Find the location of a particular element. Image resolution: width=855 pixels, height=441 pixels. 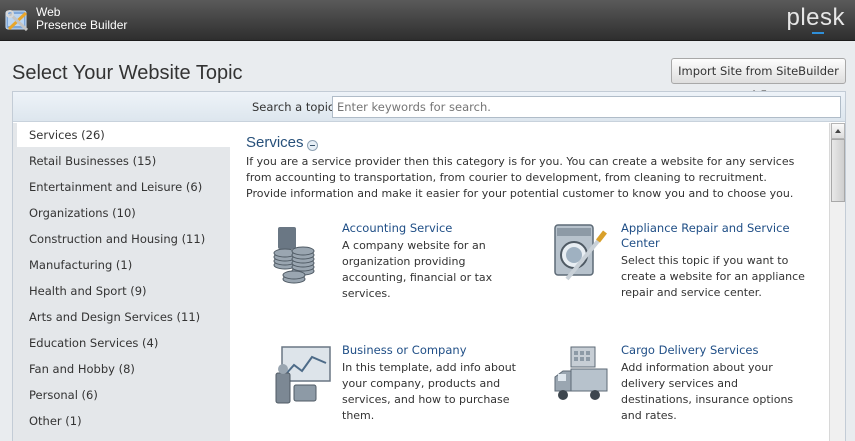

sidebar-item-construction: Construction and Housing (11) is located at coordinates (123, 239).